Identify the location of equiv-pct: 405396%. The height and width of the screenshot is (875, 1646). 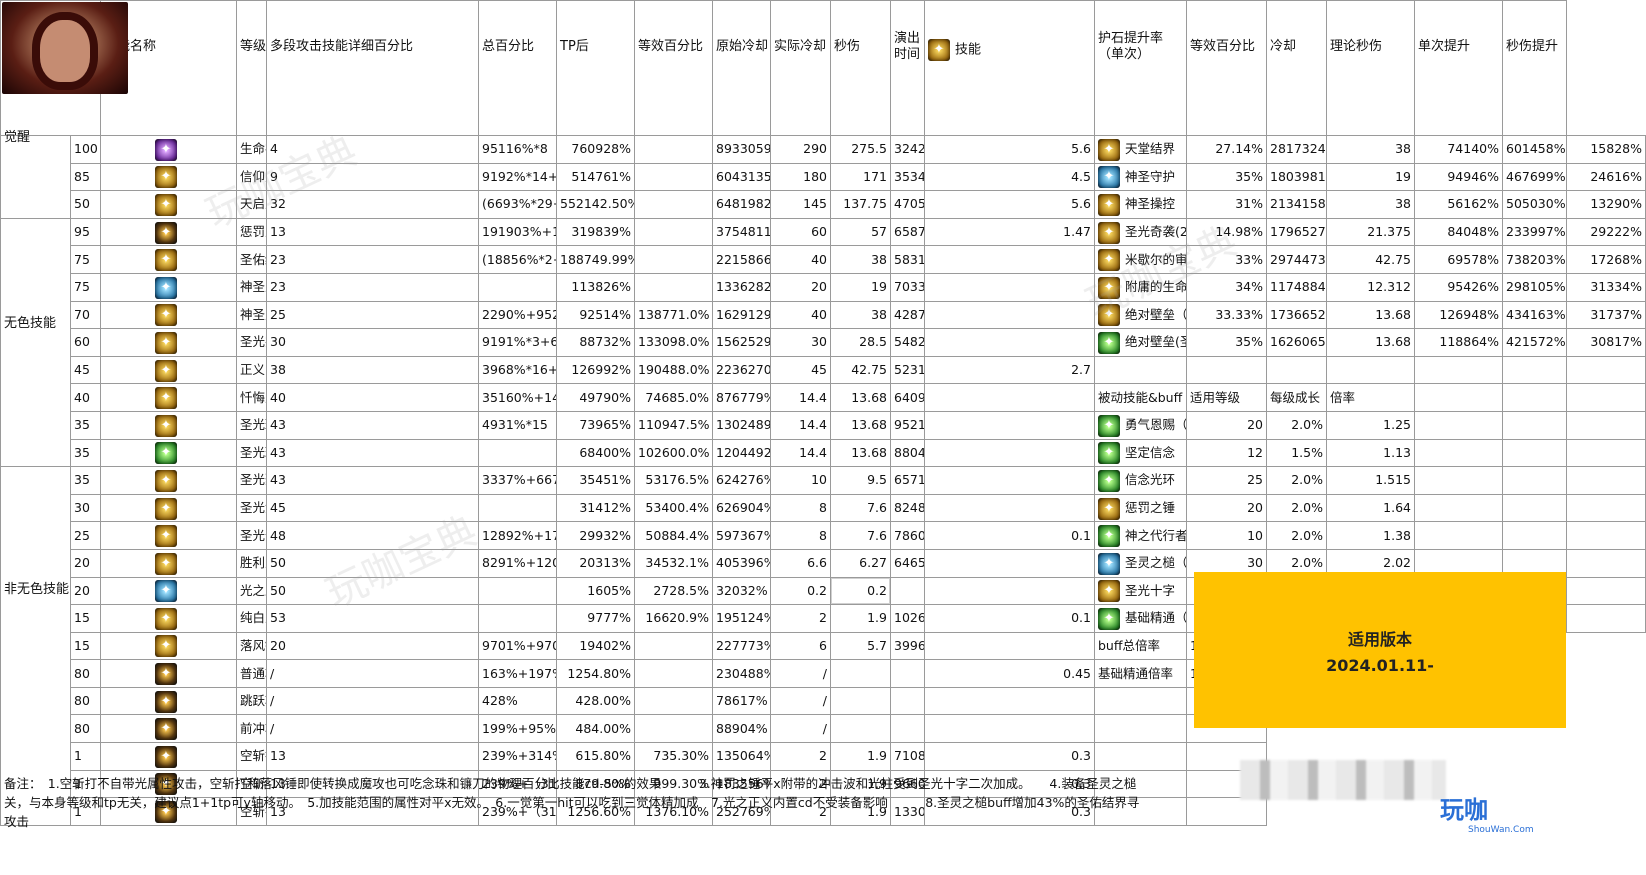
(741, 563).